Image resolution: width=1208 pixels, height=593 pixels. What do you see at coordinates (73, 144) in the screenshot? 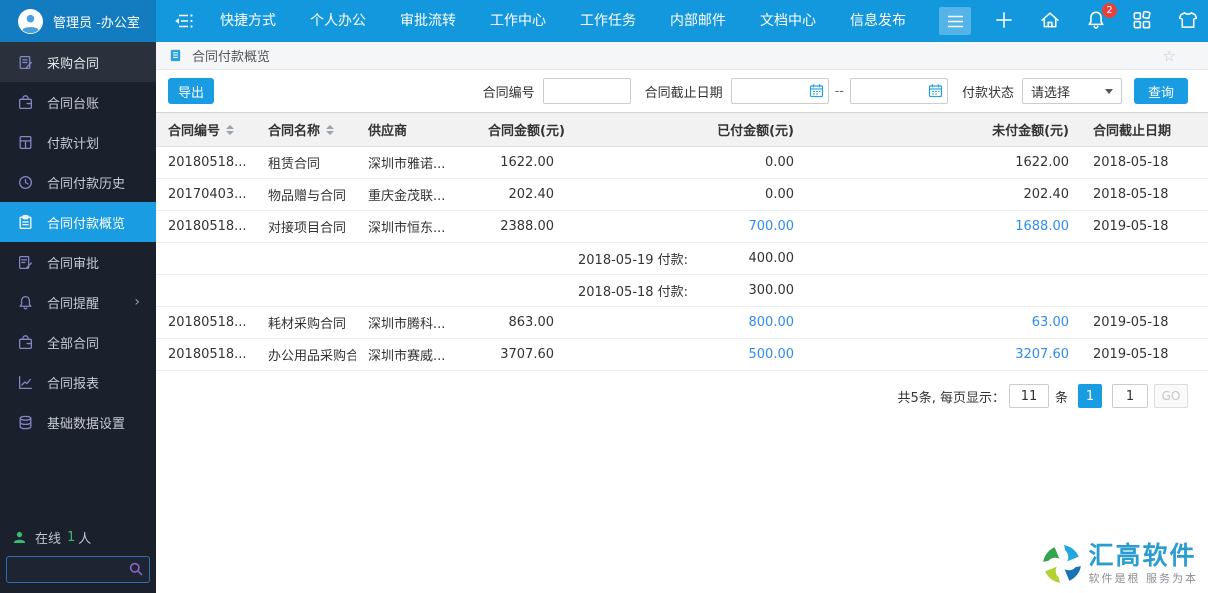
I see `sidebar-item-label: 付款计划` at bounding box center [73, 144].